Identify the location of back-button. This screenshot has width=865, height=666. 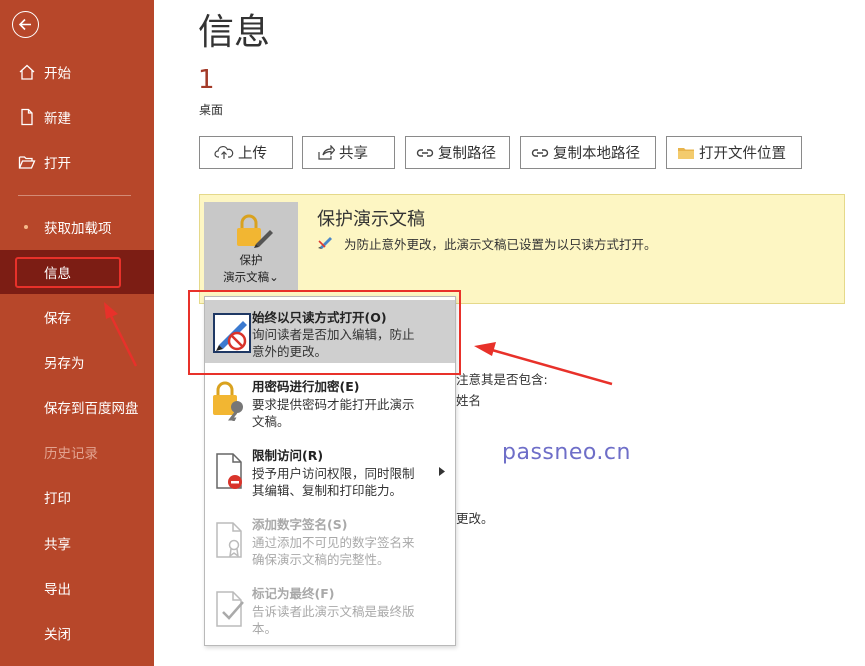
(25, 24).